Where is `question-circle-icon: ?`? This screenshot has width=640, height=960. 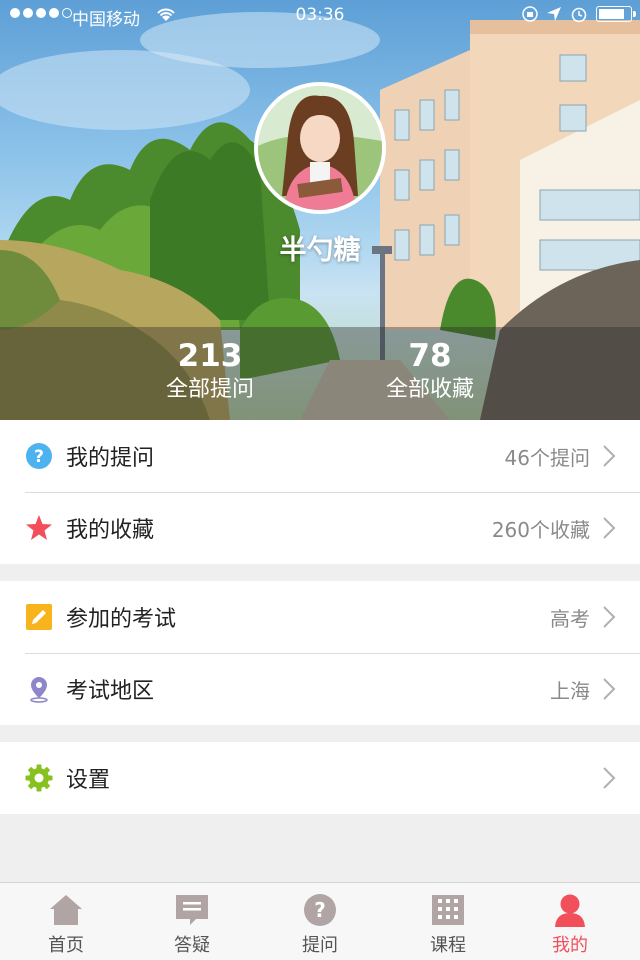 question-circle-icon: ? is located at coordinates (39, 456).